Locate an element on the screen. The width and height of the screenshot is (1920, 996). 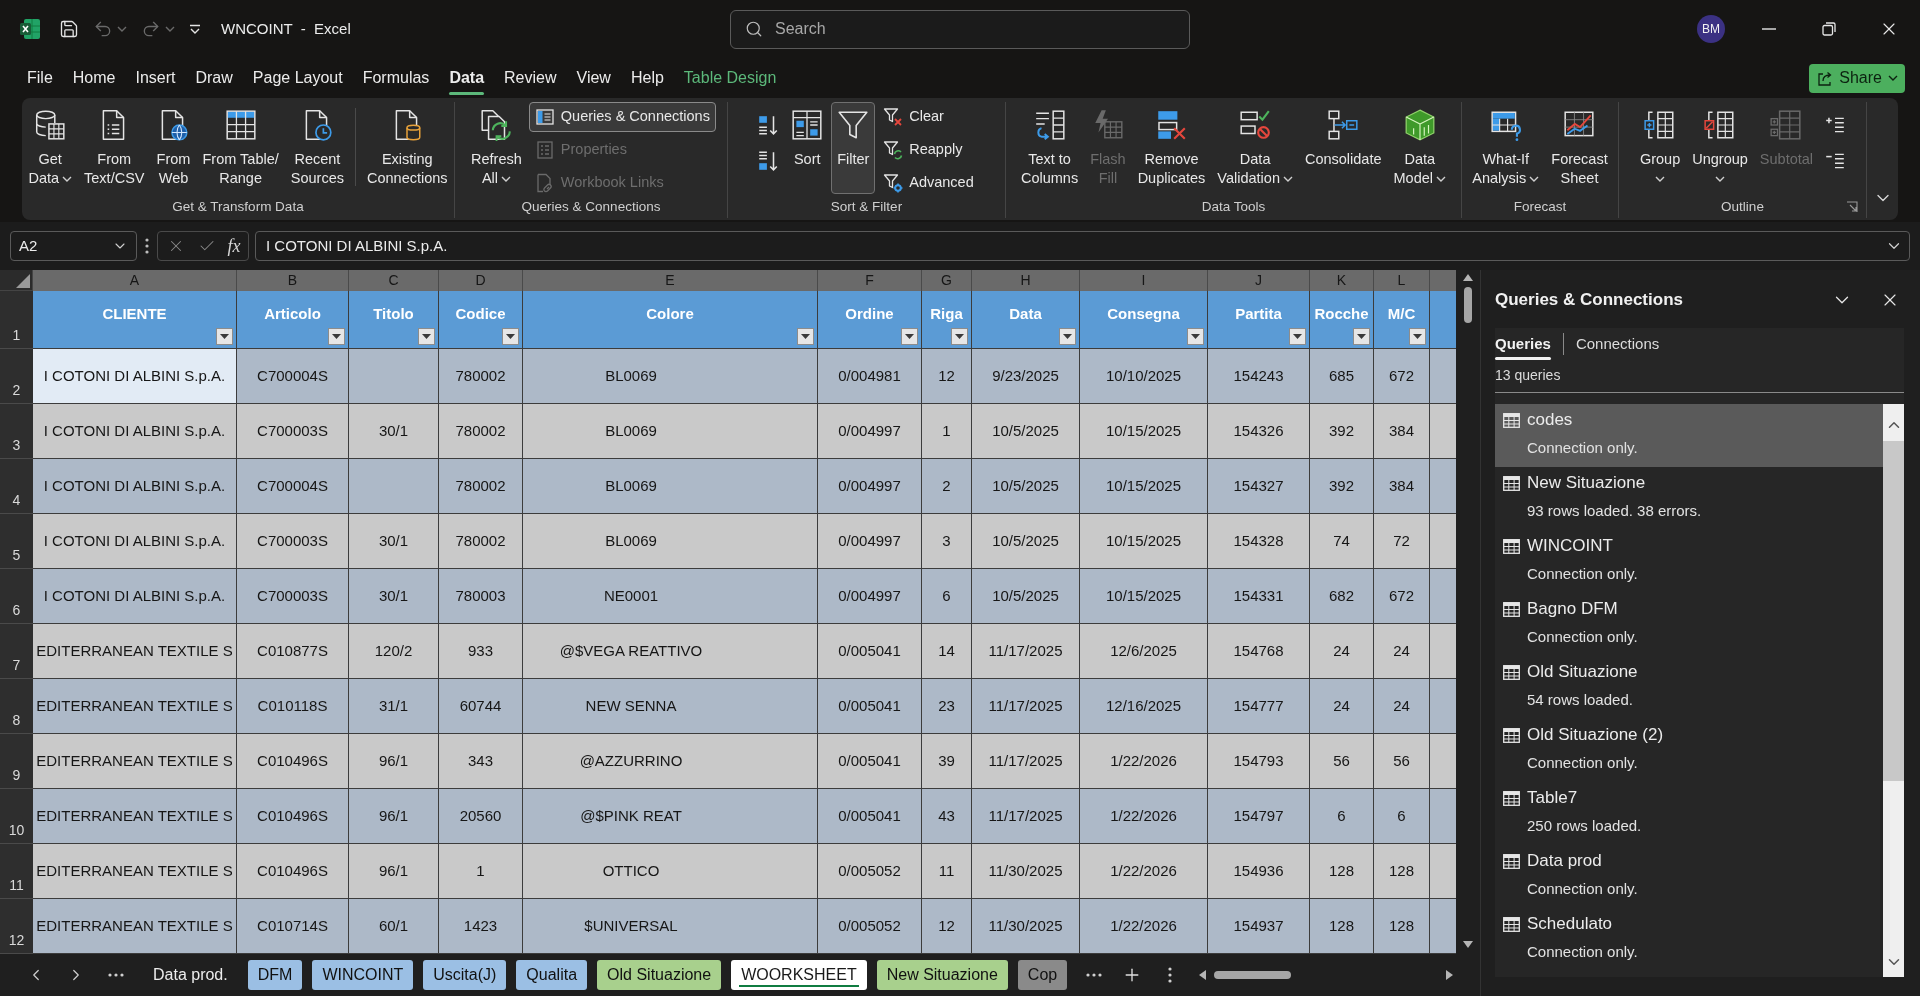
table-cell: 11 is located at coordinates (947, 871).